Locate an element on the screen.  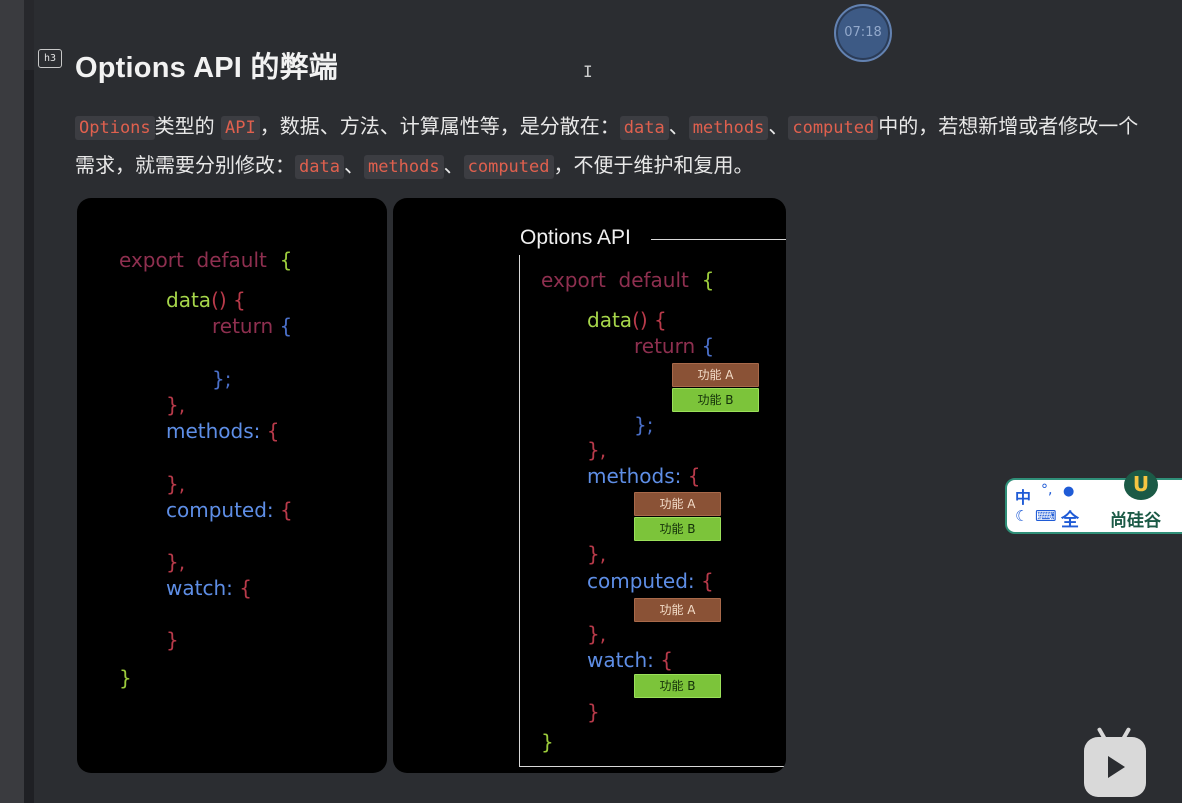
inline-code: Options is located at coordinates (115, 128).